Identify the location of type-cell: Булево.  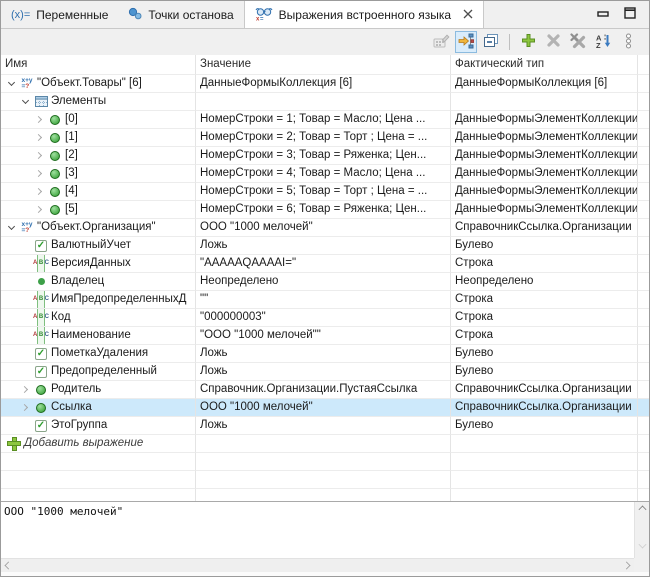
(544, 246).